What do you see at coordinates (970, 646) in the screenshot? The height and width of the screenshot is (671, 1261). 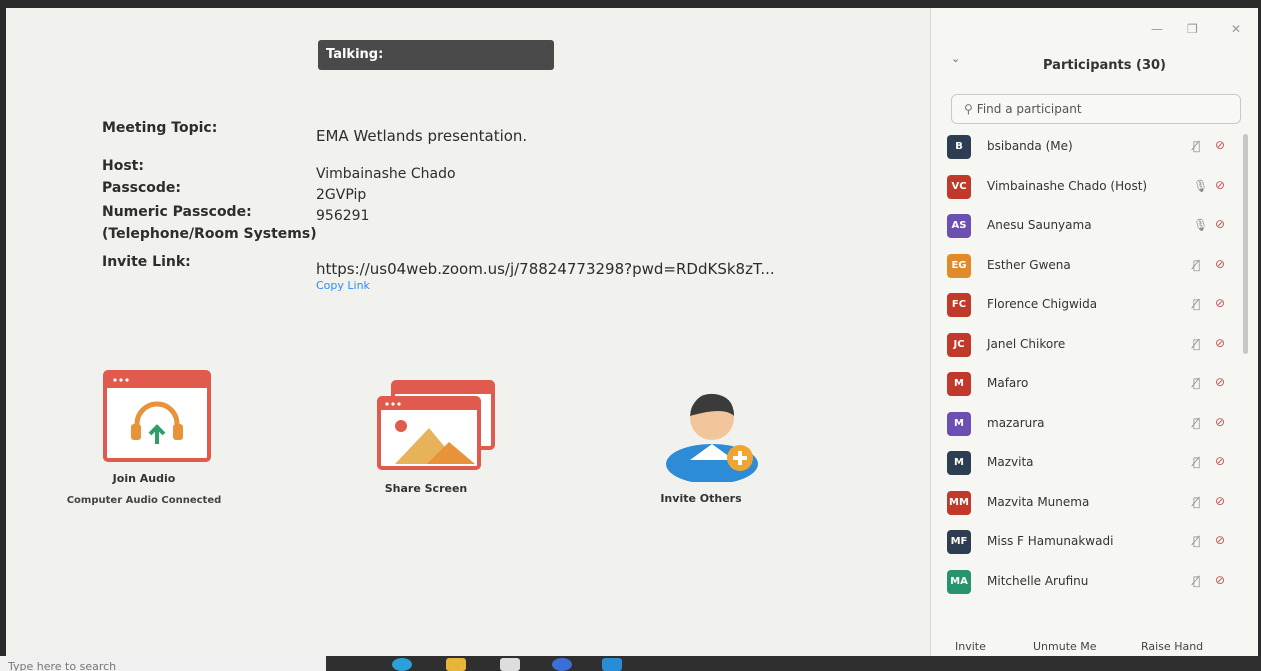 I see `invite-button: Invite` at bounding box center [970, 646].